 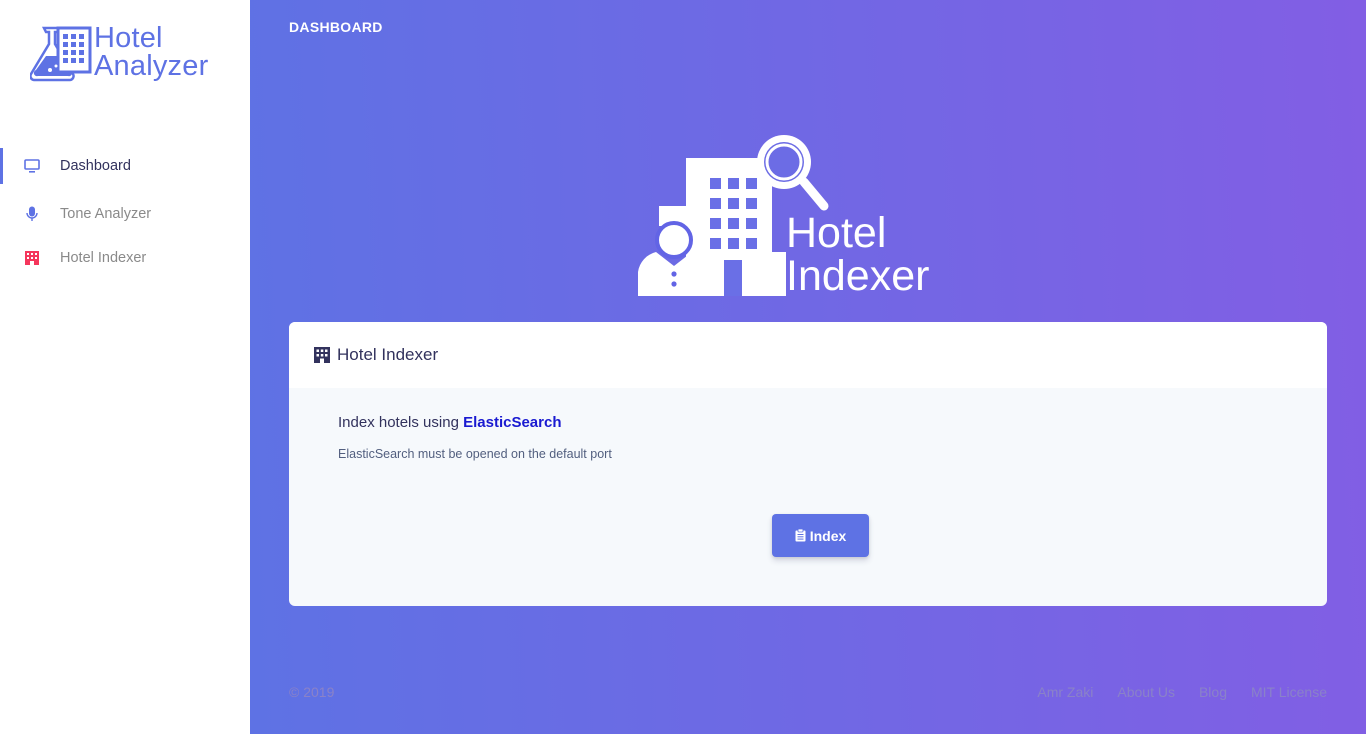 I want to click on sidebar-item-tone-analyzer: Tone Analyzer, so click(x=125, y=214).